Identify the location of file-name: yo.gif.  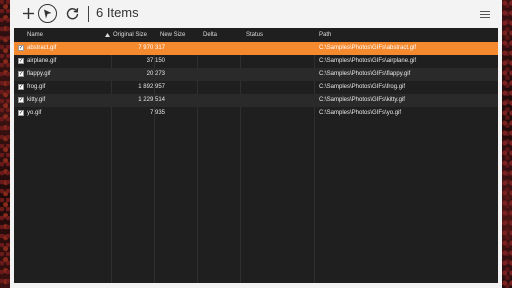
(34, 113).